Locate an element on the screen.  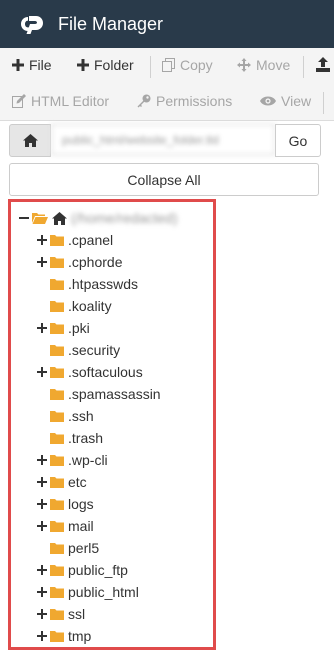
tree-folder: public_html is located at coordinates (88, 592).